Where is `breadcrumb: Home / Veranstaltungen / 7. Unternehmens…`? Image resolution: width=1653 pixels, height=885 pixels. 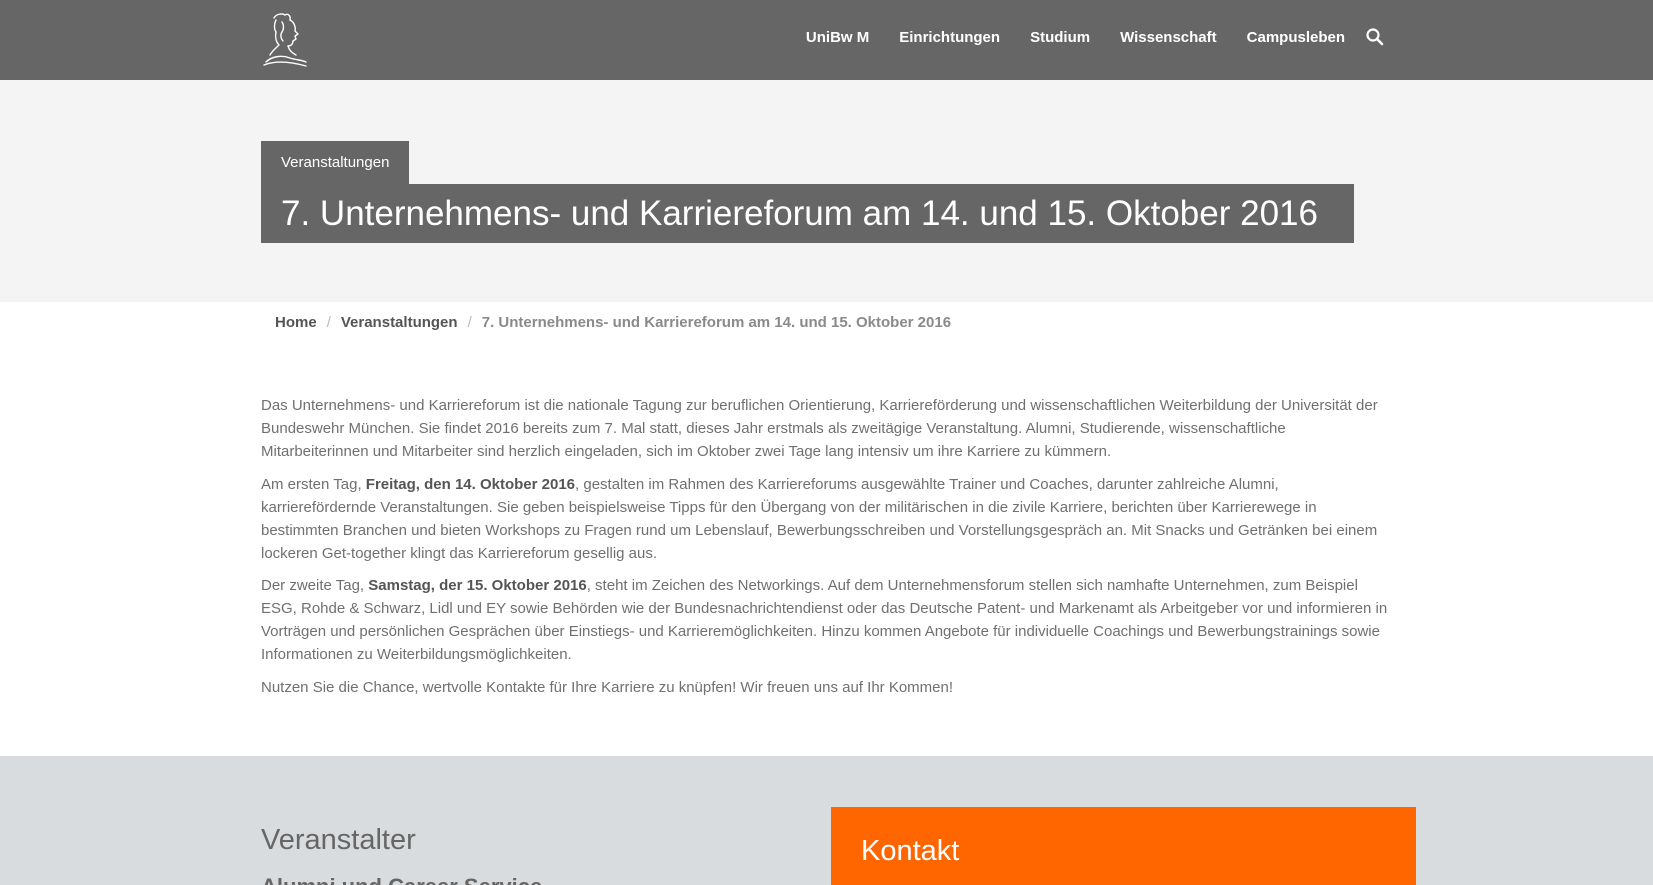 breadcrumb: Home / Veranstaltungen / 7. Unternehmens… is located at coordinates (613, 322).